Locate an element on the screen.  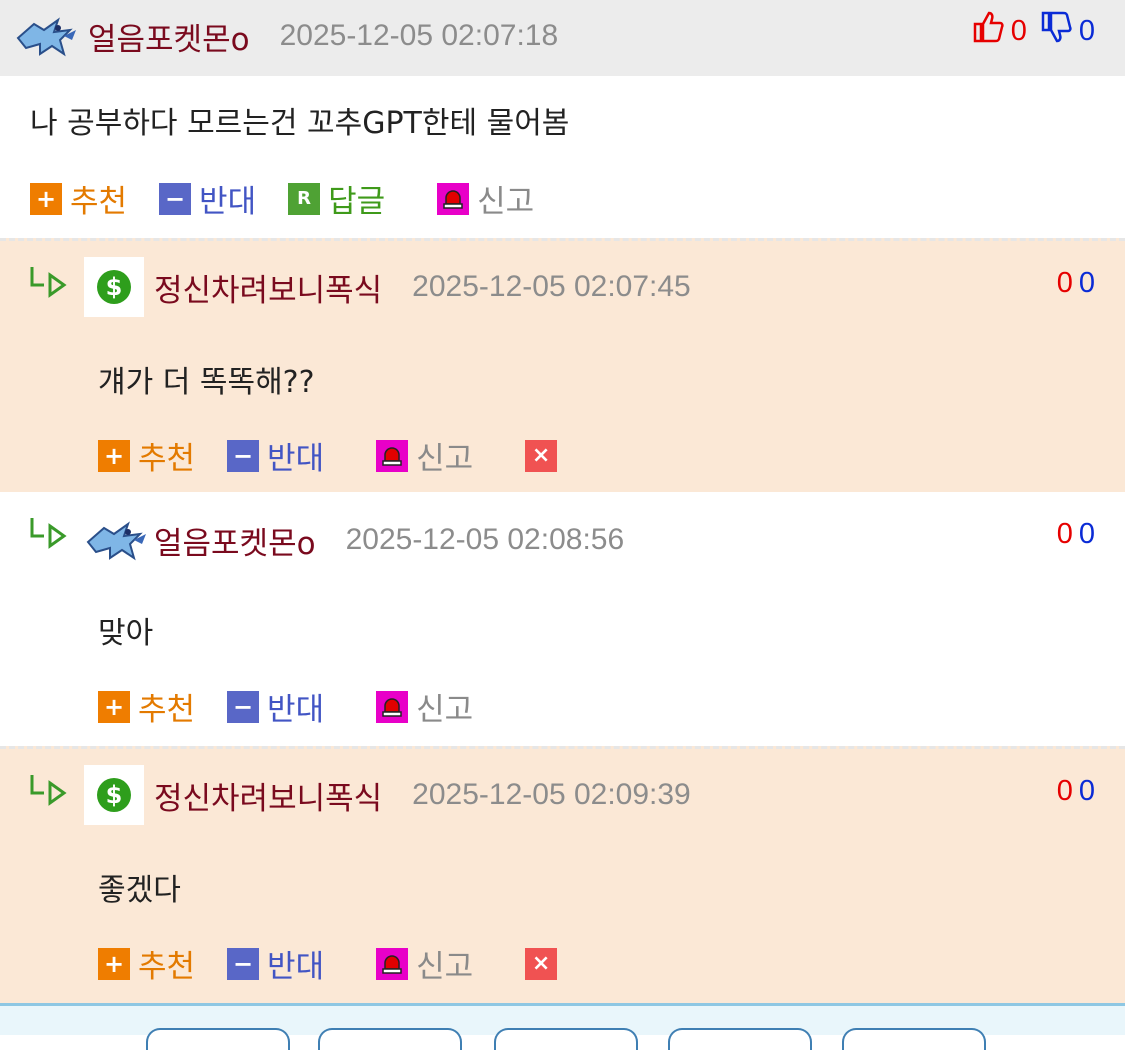
thumbs-down-icon is located at coordinates (1056, 31).